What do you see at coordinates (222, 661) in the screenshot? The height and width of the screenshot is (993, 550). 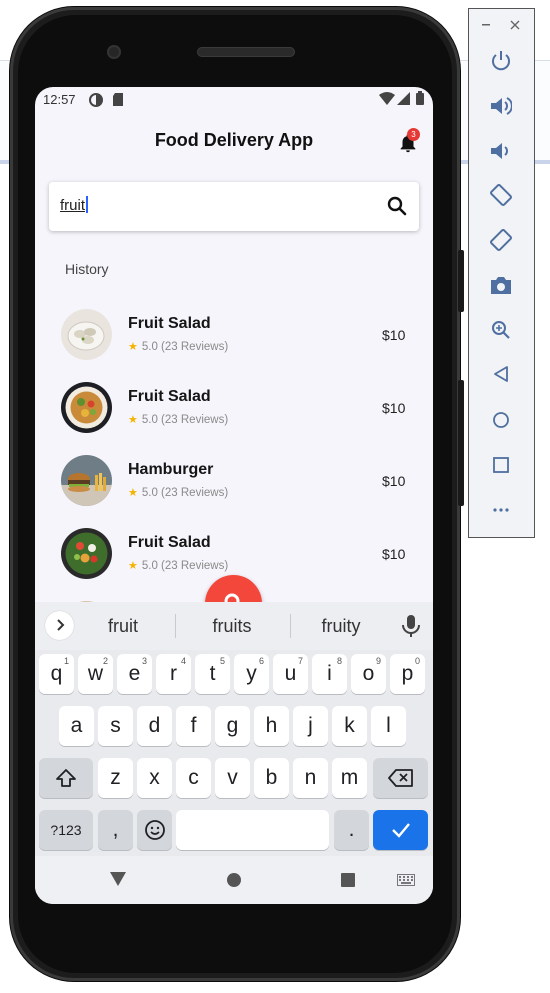 I see `key-t-alt: 5` at bounding box center [222, 661].